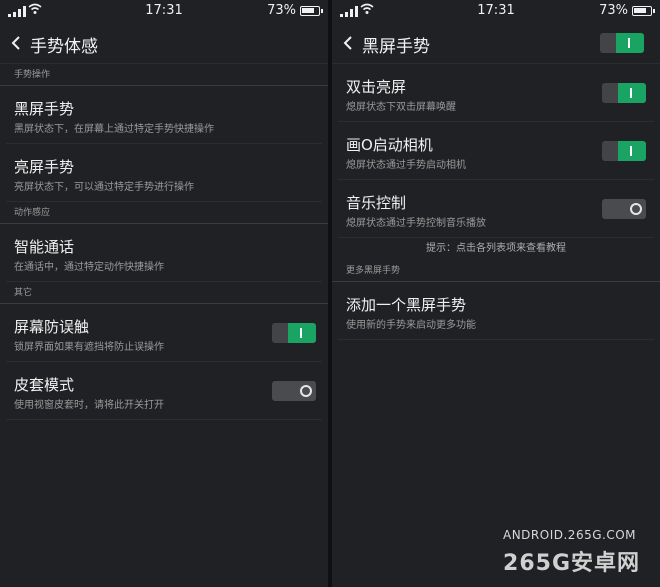  What do you see at coordinates (44, 247) in the screenshot?
I see `item-title: 智能通话` at bounding box center [44, 247].